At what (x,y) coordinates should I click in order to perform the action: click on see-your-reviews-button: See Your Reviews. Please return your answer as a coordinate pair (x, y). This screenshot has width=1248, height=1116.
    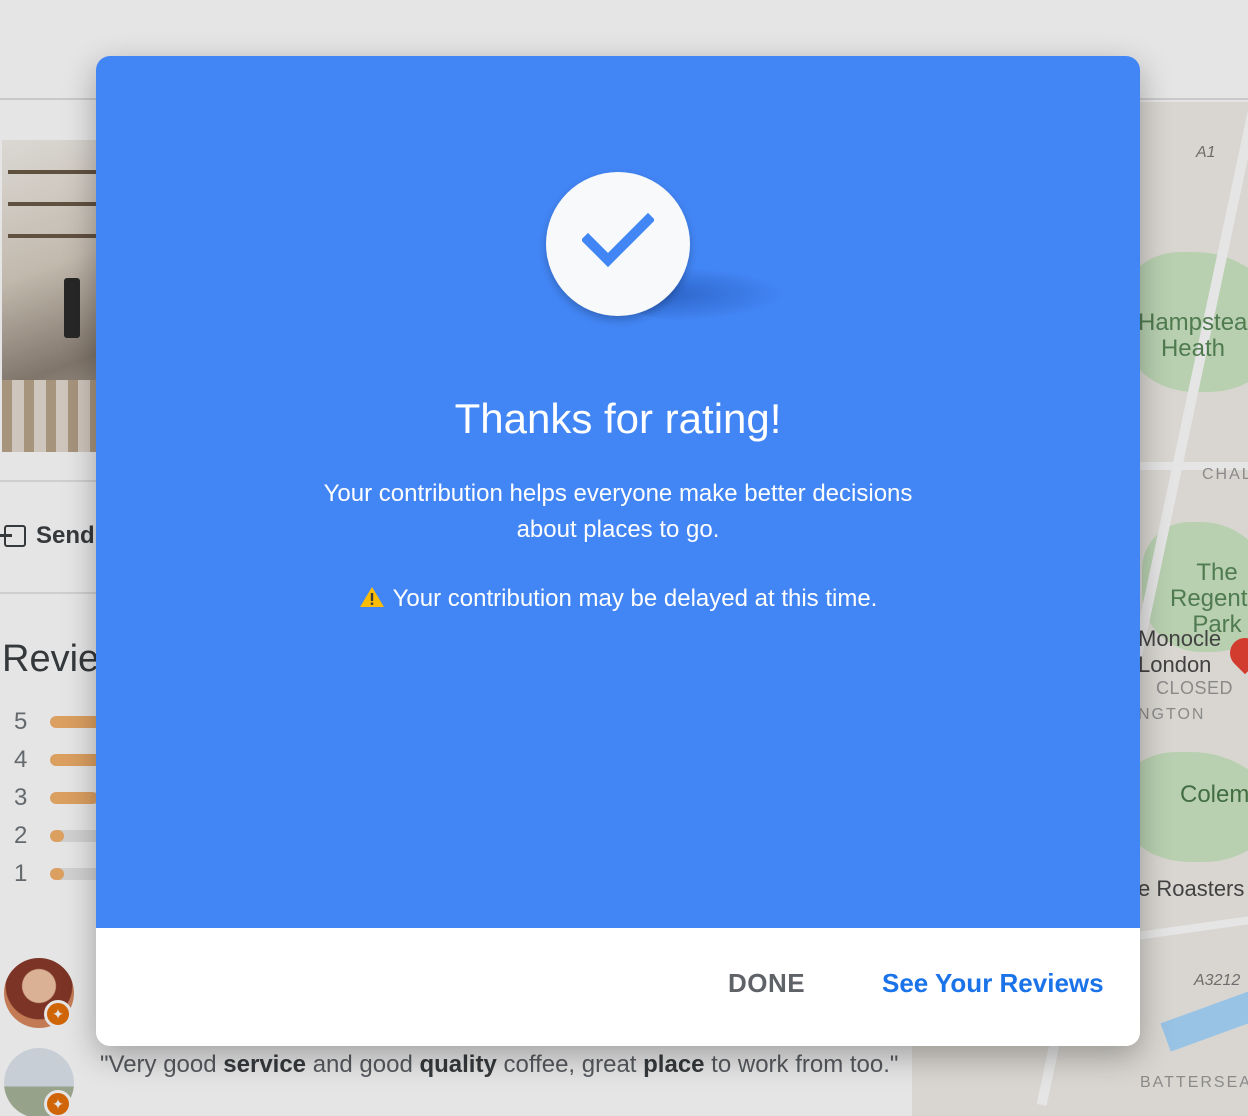
    Looking at the image, I should click on (993, 983).